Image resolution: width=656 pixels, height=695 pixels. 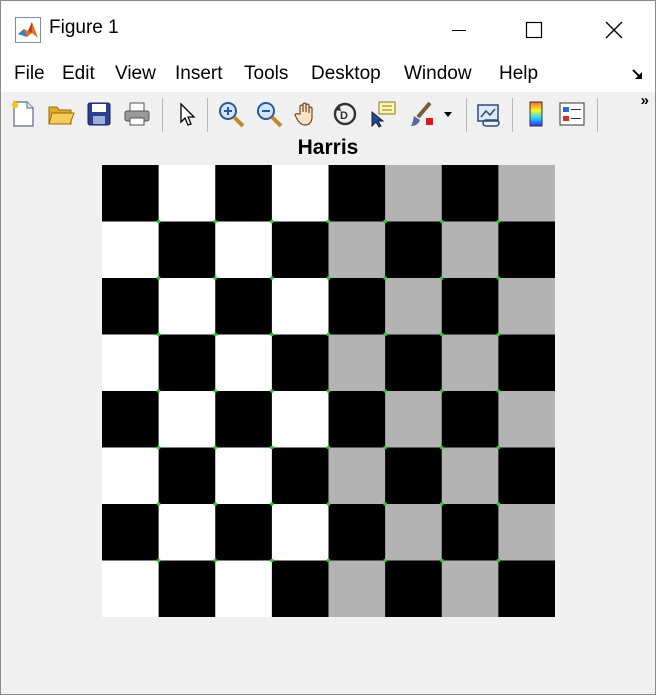 I want to click on menu-desktop: Desktop, so click(x=346, y=74).